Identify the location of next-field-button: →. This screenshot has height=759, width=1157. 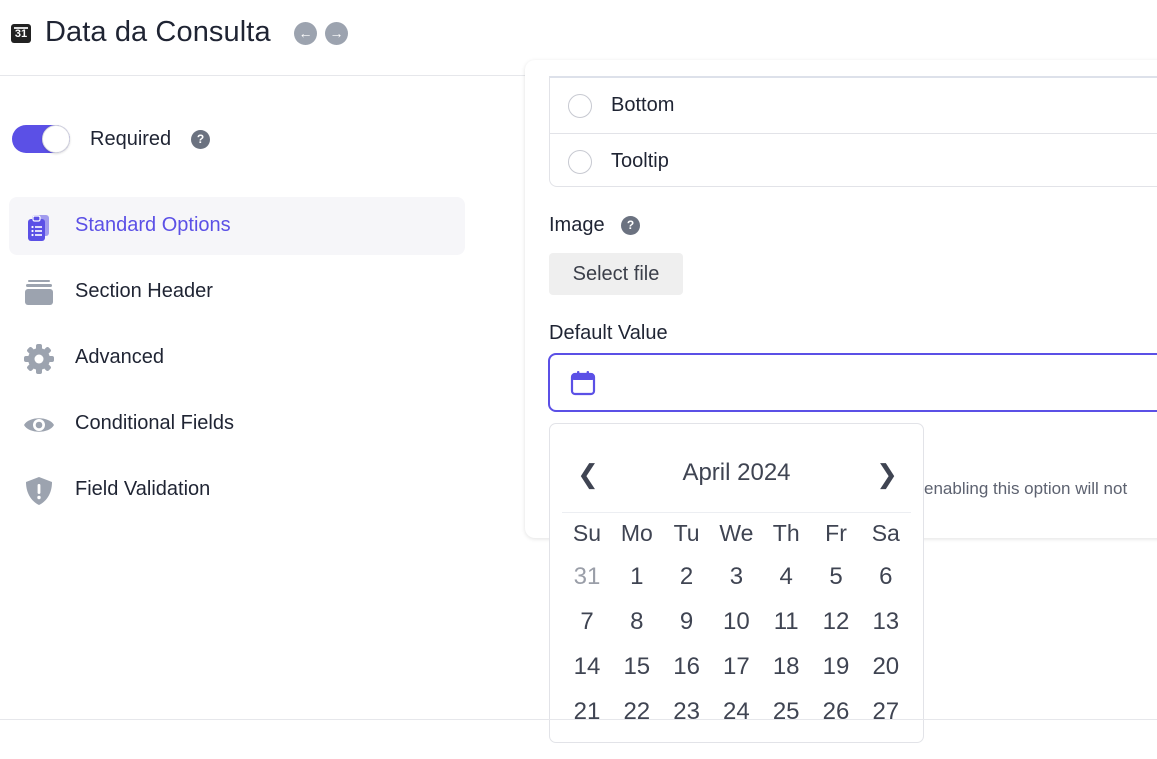
(336, 33).